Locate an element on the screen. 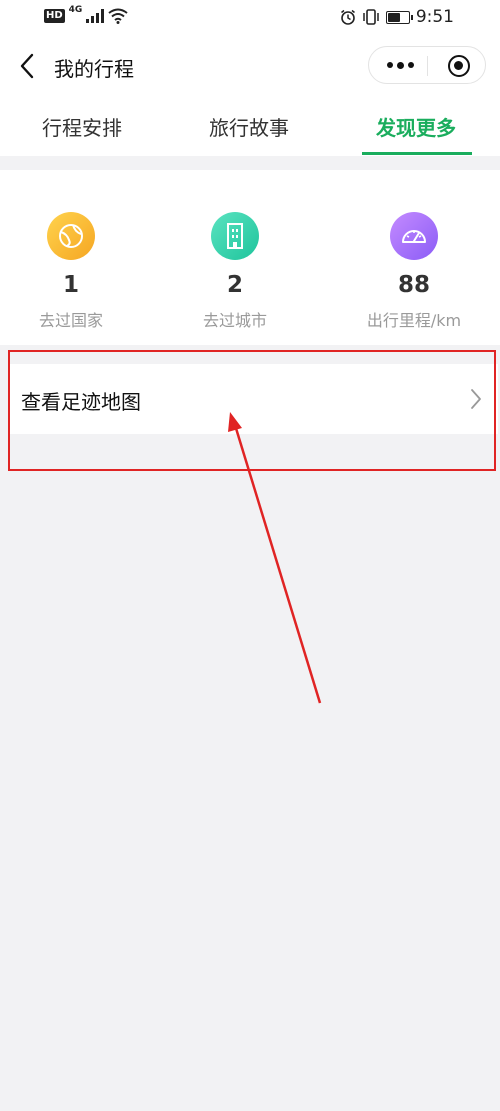 The width and height of the screenshot is (500, 1111). chevron-right-icon is located at coordinates (476, 399).